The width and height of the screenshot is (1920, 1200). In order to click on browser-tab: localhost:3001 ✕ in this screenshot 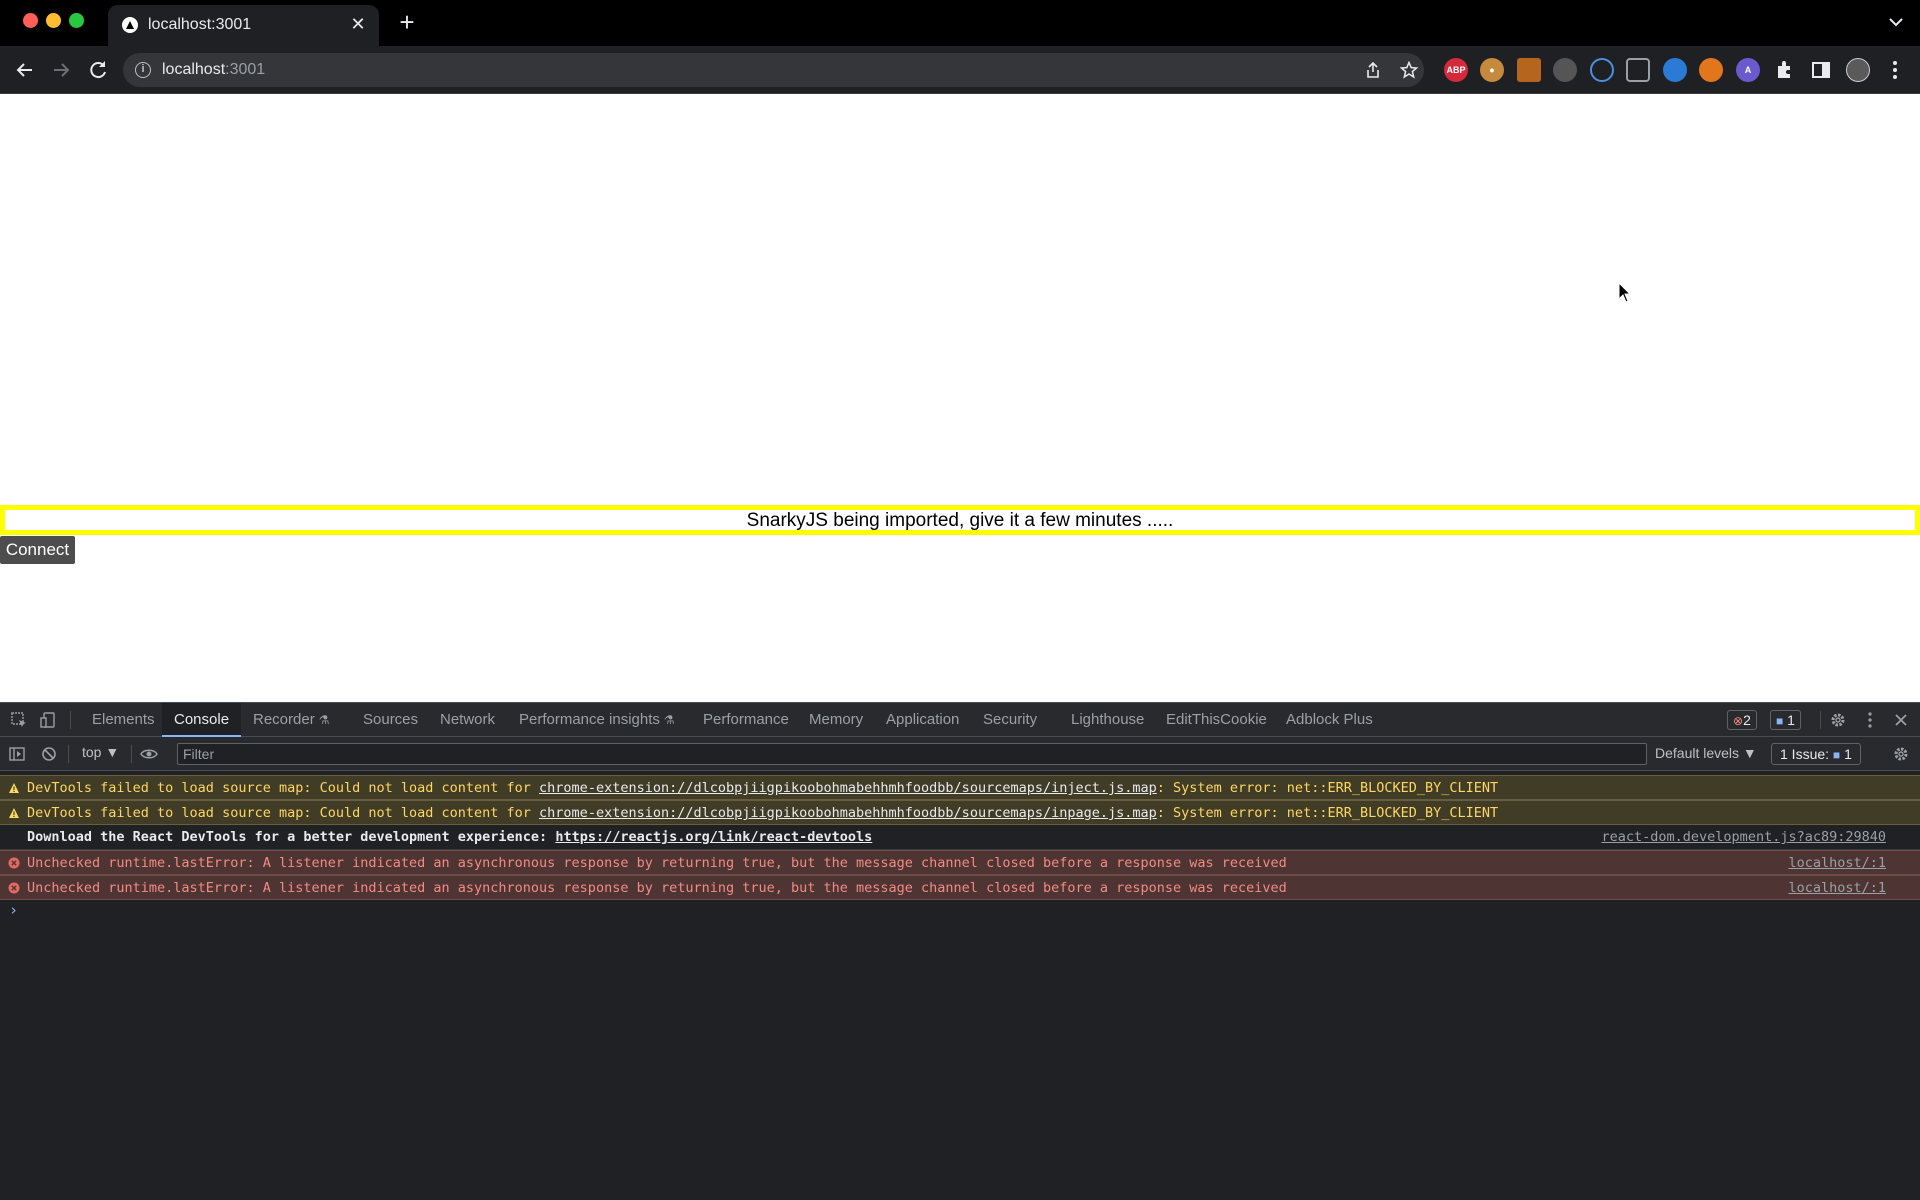, I will do `click(243, 25)`.